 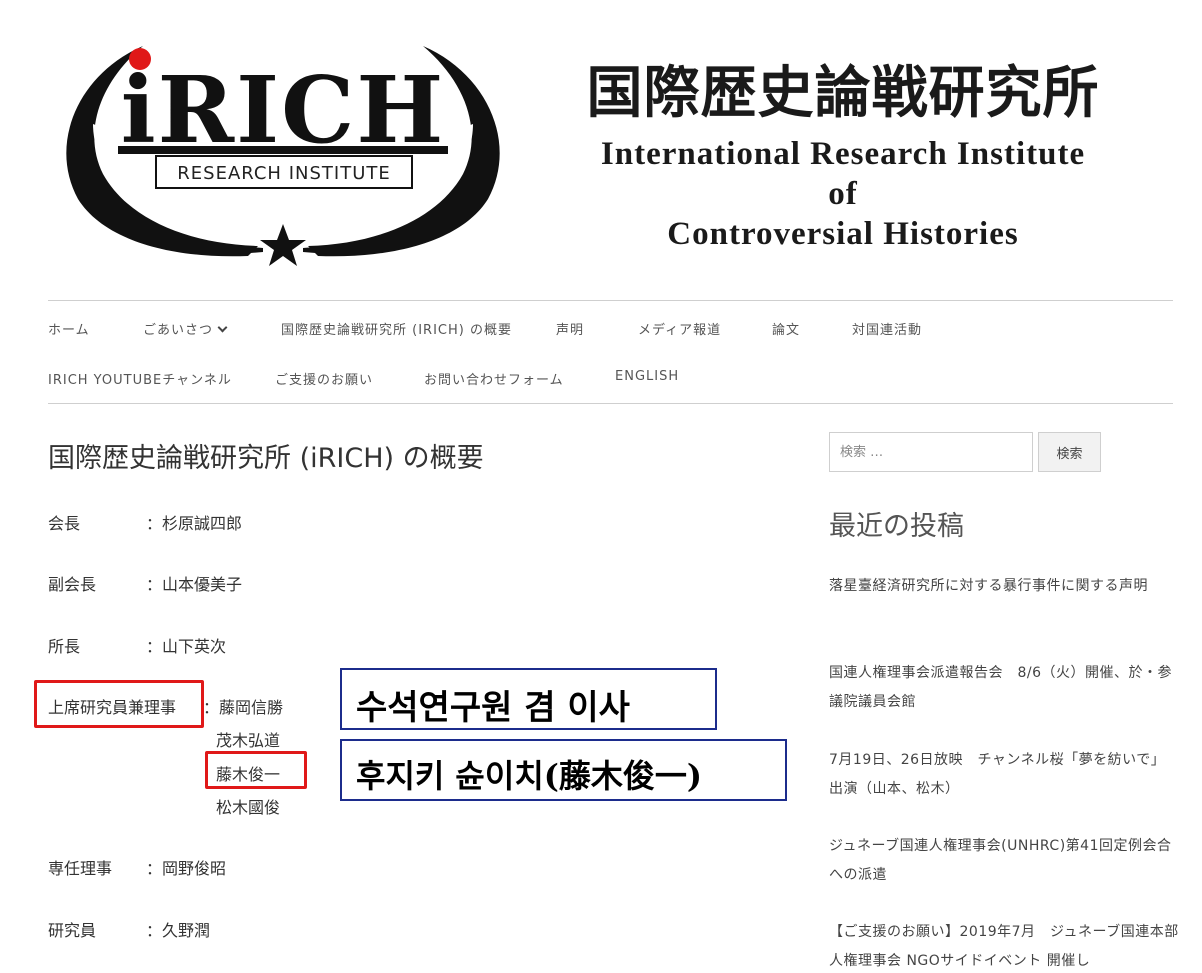 What do you see at coordinates (248, 807) in the screenshot?
I see `senior-member-name: 松木國俊` at bounding box center [248, 807].